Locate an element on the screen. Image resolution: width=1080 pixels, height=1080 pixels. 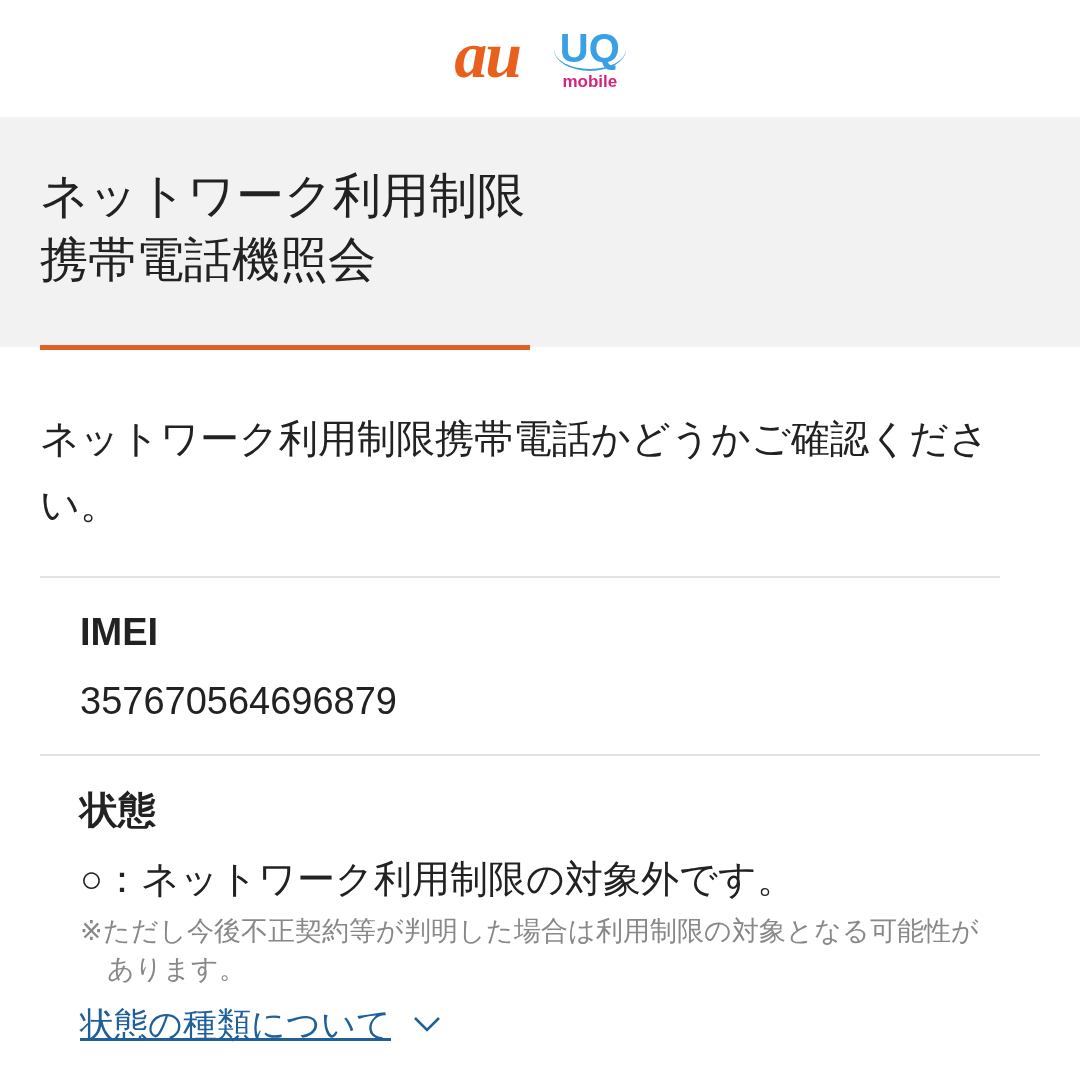
chevron-icon is located at coordinates (427, 1024).